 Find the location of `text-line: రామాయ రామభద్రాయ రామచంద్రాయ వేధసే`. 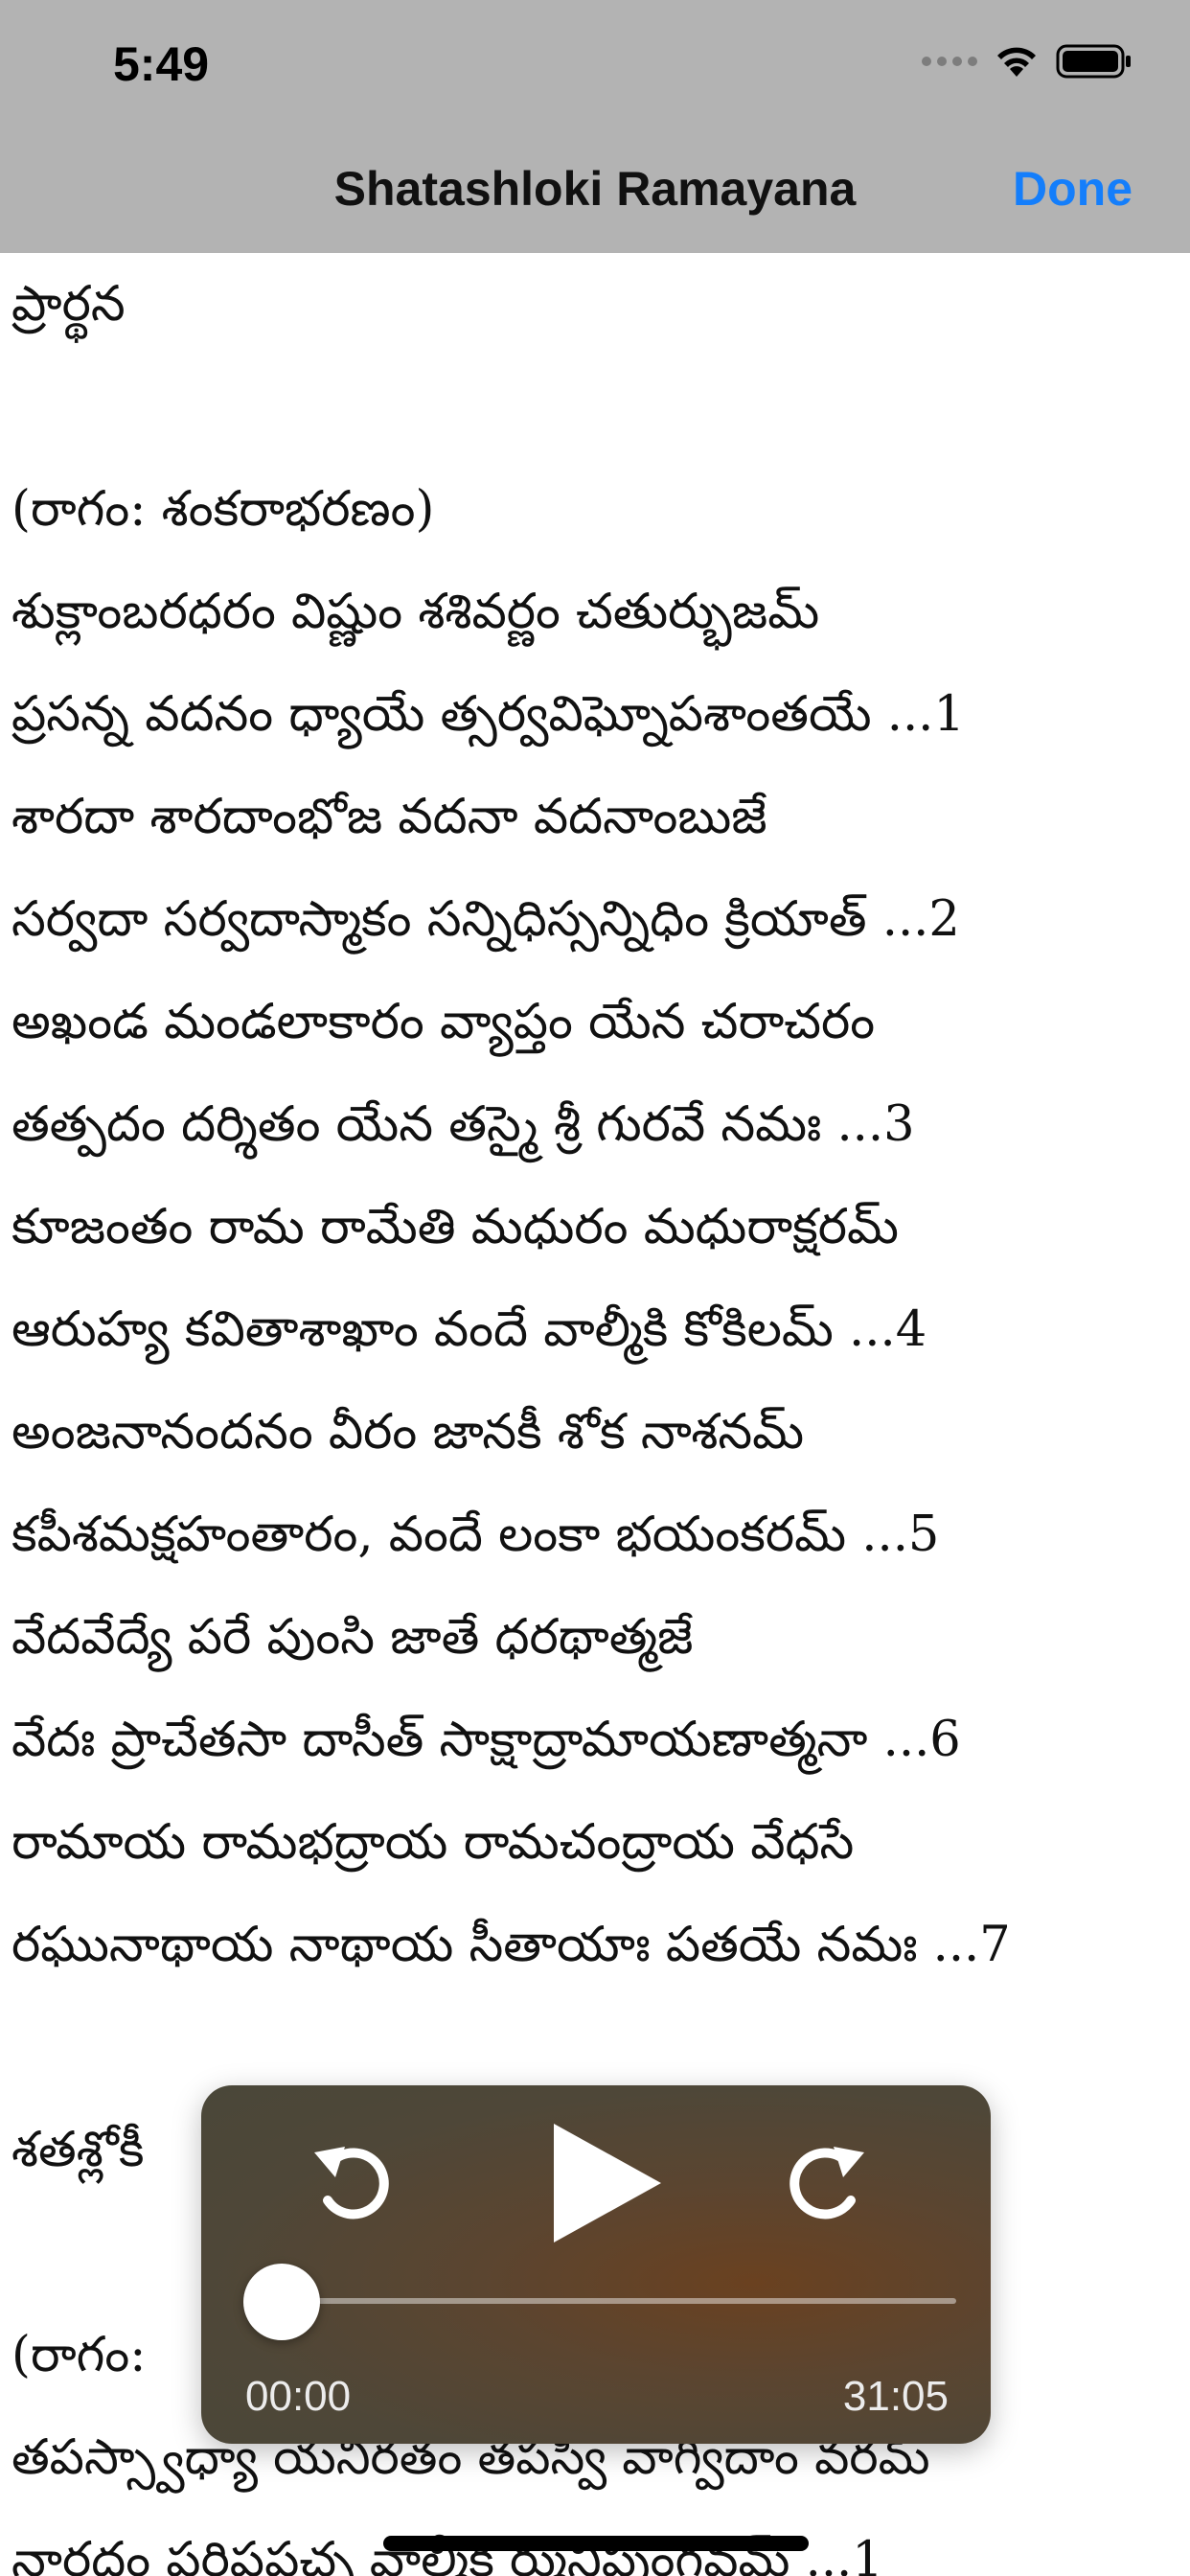

text-line: రామాయ రామభద్రాయ రామచంద్రాయ వేధసే is located at coordinates (433, 1842).